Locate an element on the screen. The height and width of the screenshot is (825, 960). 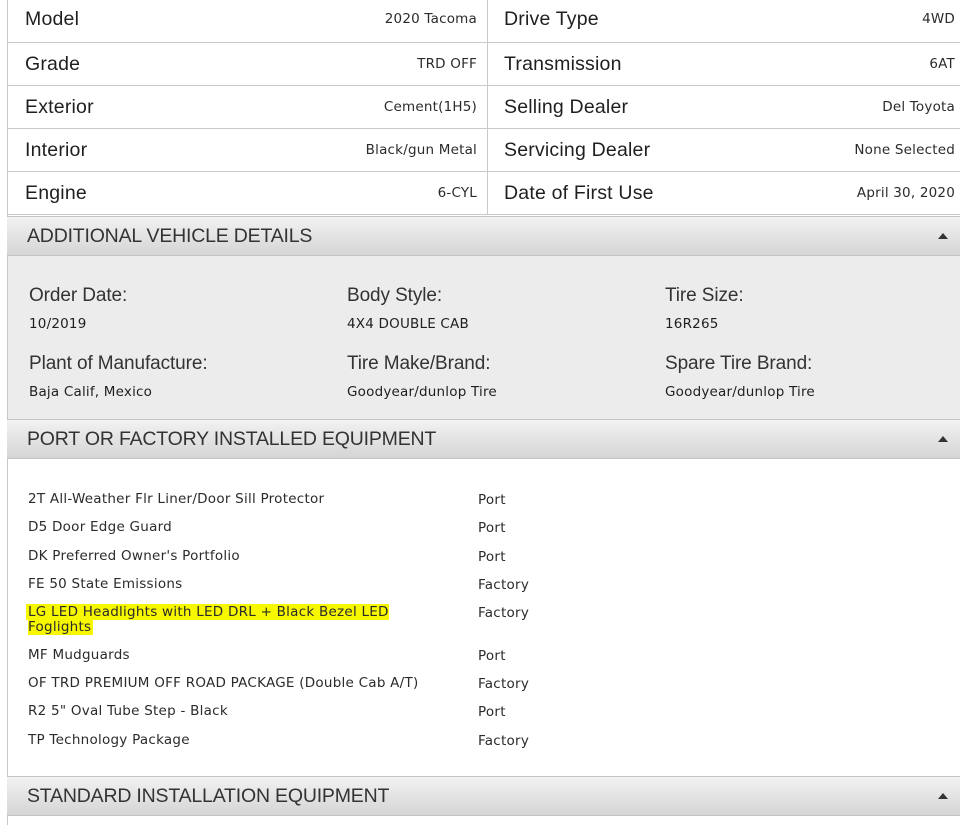
equipment-name: MF Mudguards is located at coordinates (79, 655).